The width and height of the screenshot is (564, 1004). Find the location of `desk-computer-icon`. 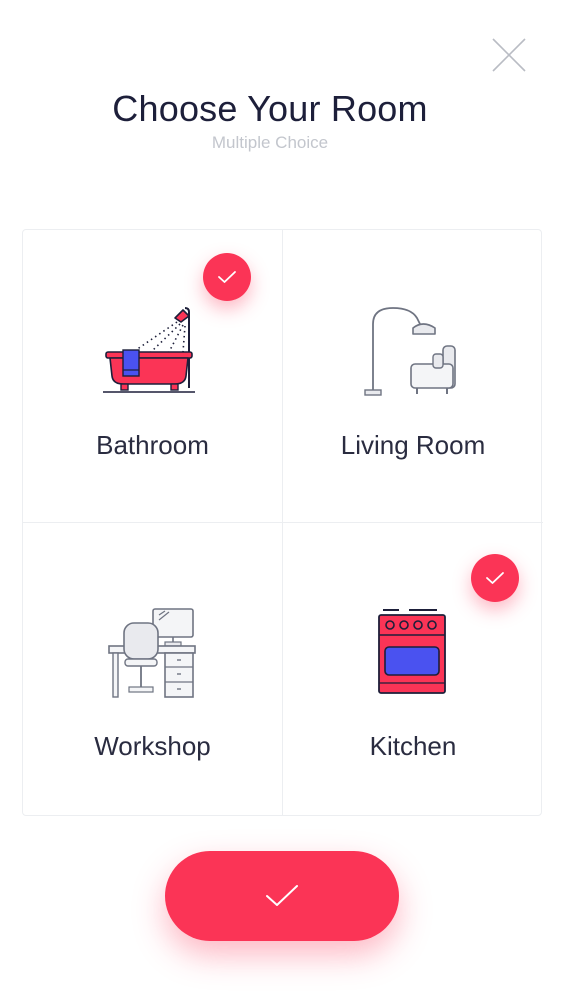

desk-computer-icon is located at coordinates (151, 653).